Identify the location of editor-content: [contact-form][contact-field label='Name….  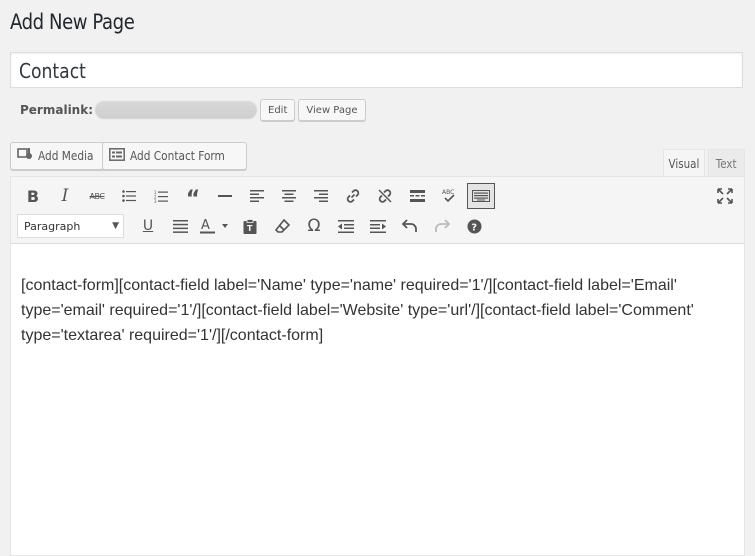
(378, 310).